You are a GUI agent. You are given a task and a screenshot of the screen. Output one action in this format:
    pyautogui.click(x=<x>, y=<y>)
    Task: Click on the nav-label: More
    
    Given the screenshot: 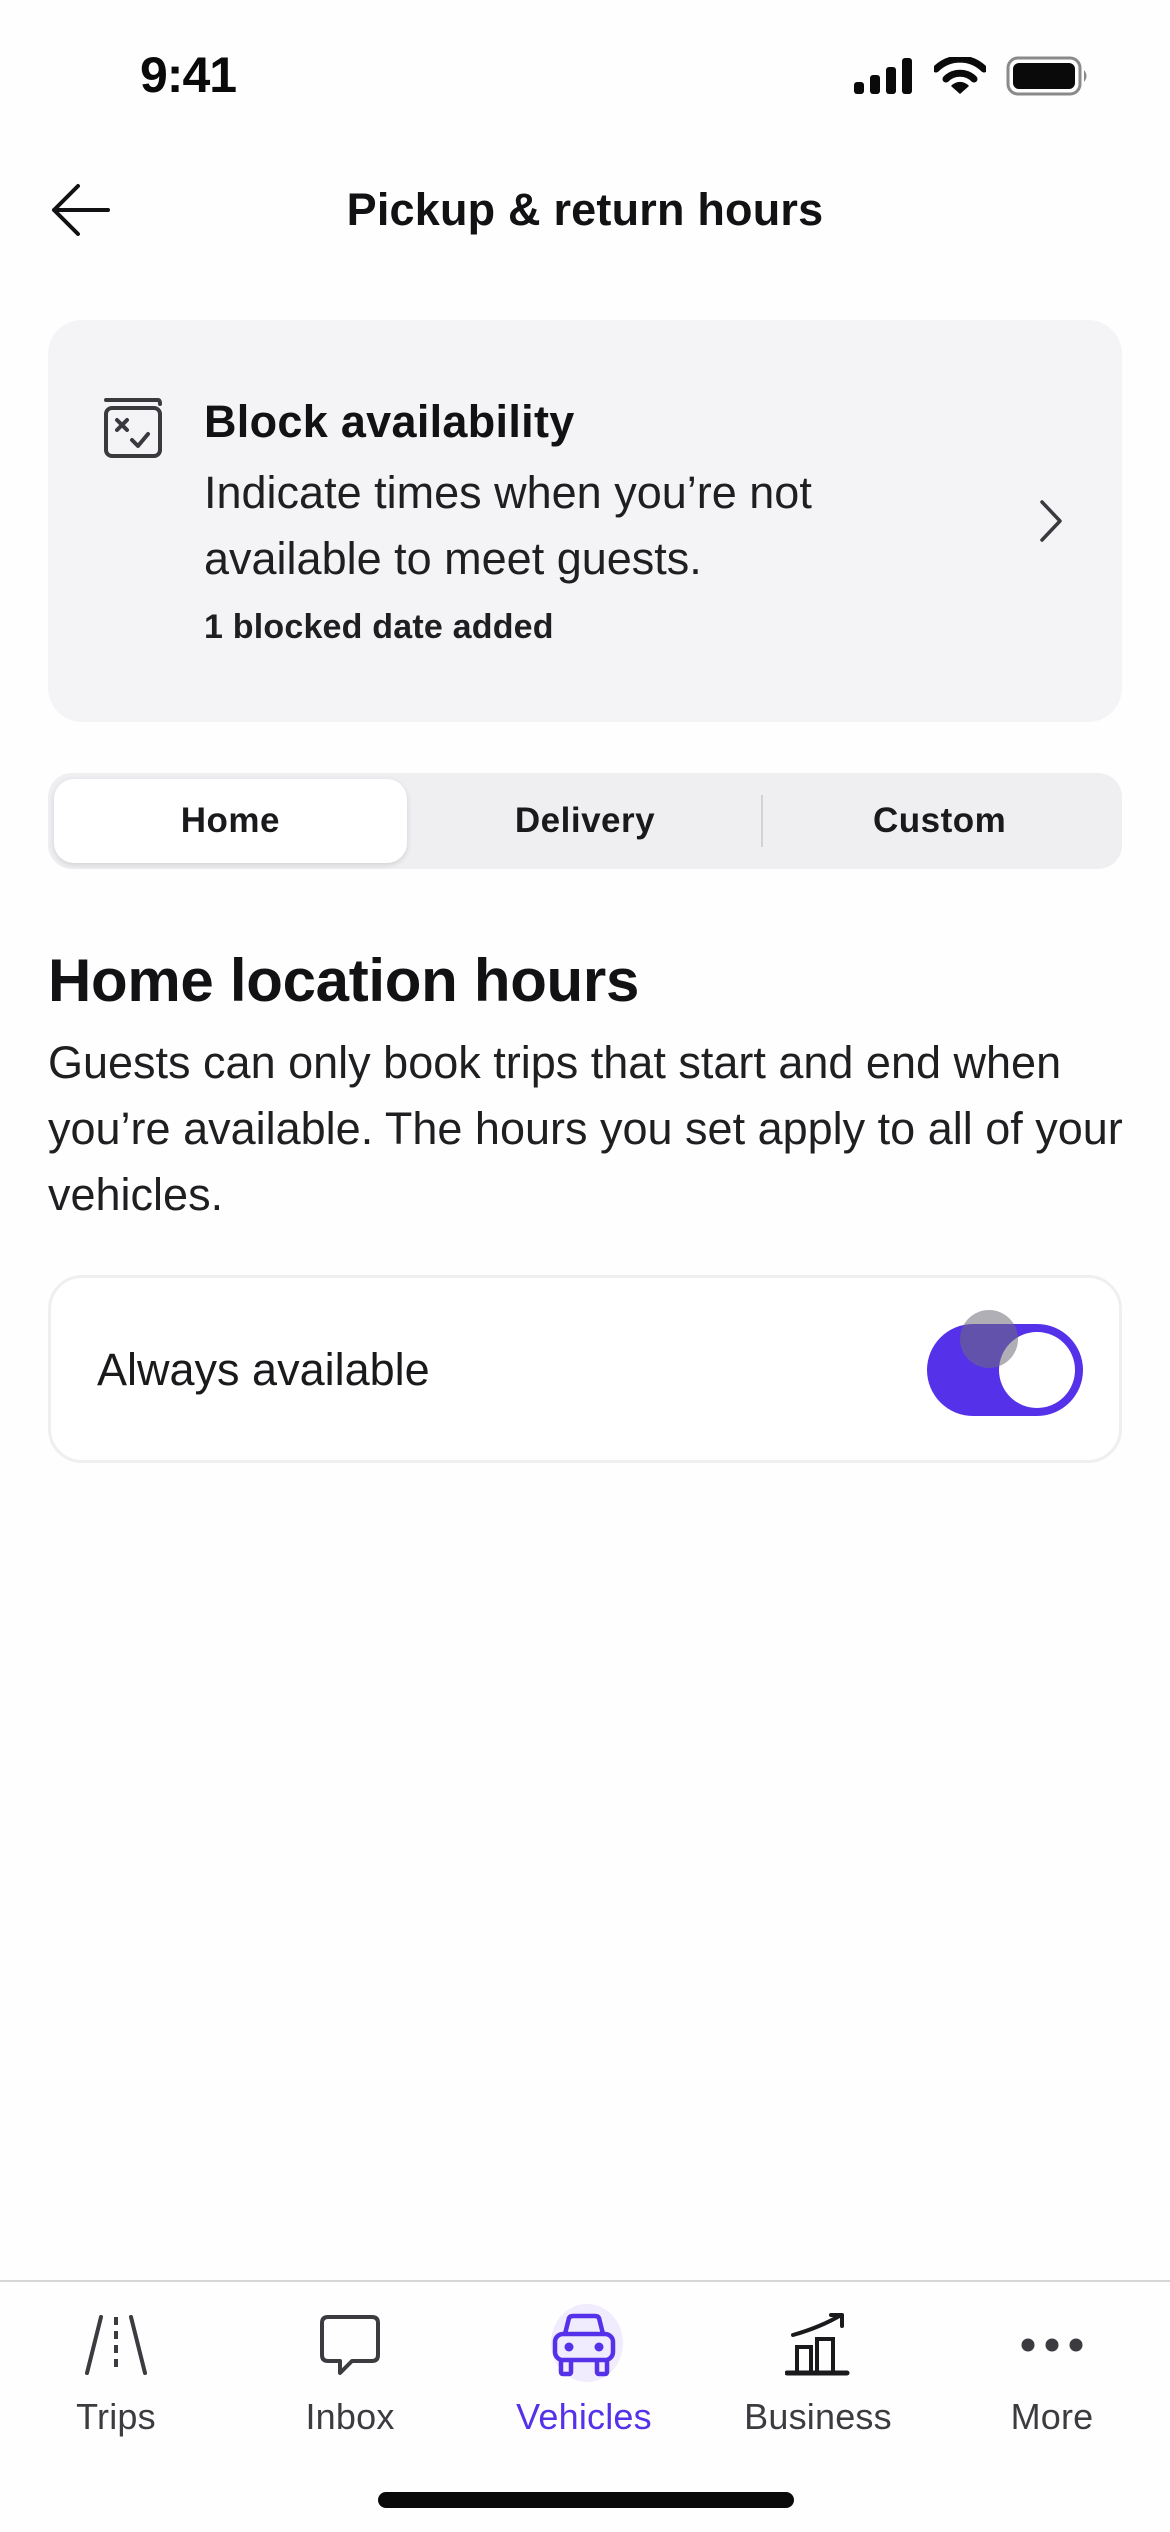 What is the action you would take?
    pyautogui.click(x=1052, y=2416)
    